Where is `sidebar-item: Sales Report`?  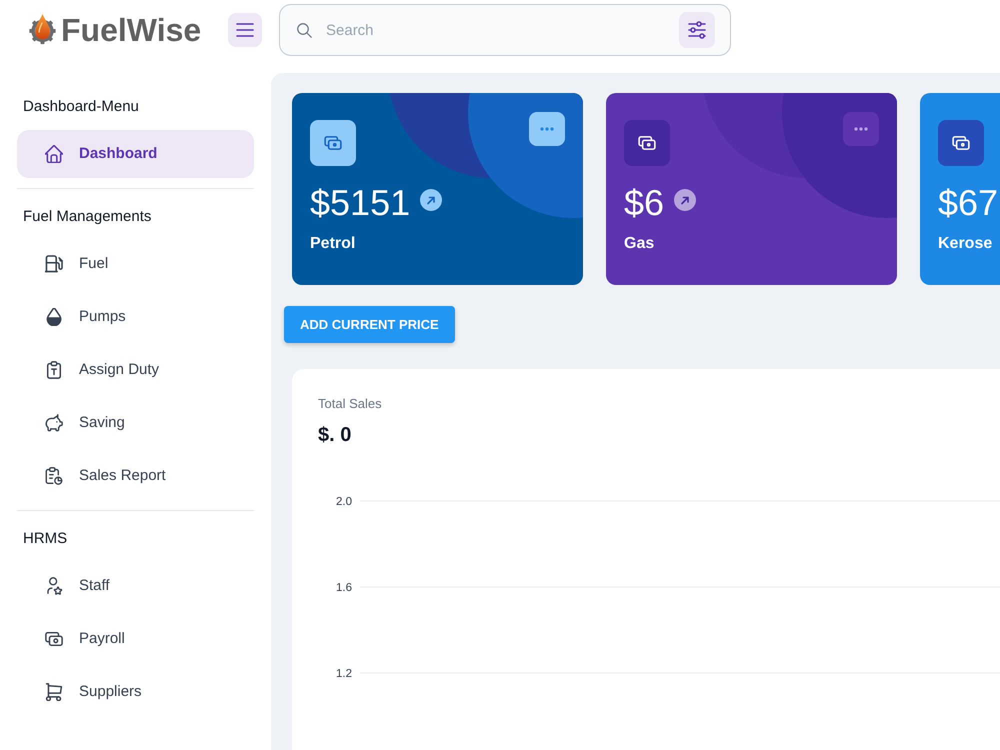
sidebar-item: Sales Report is located at coordinates (135, 476).